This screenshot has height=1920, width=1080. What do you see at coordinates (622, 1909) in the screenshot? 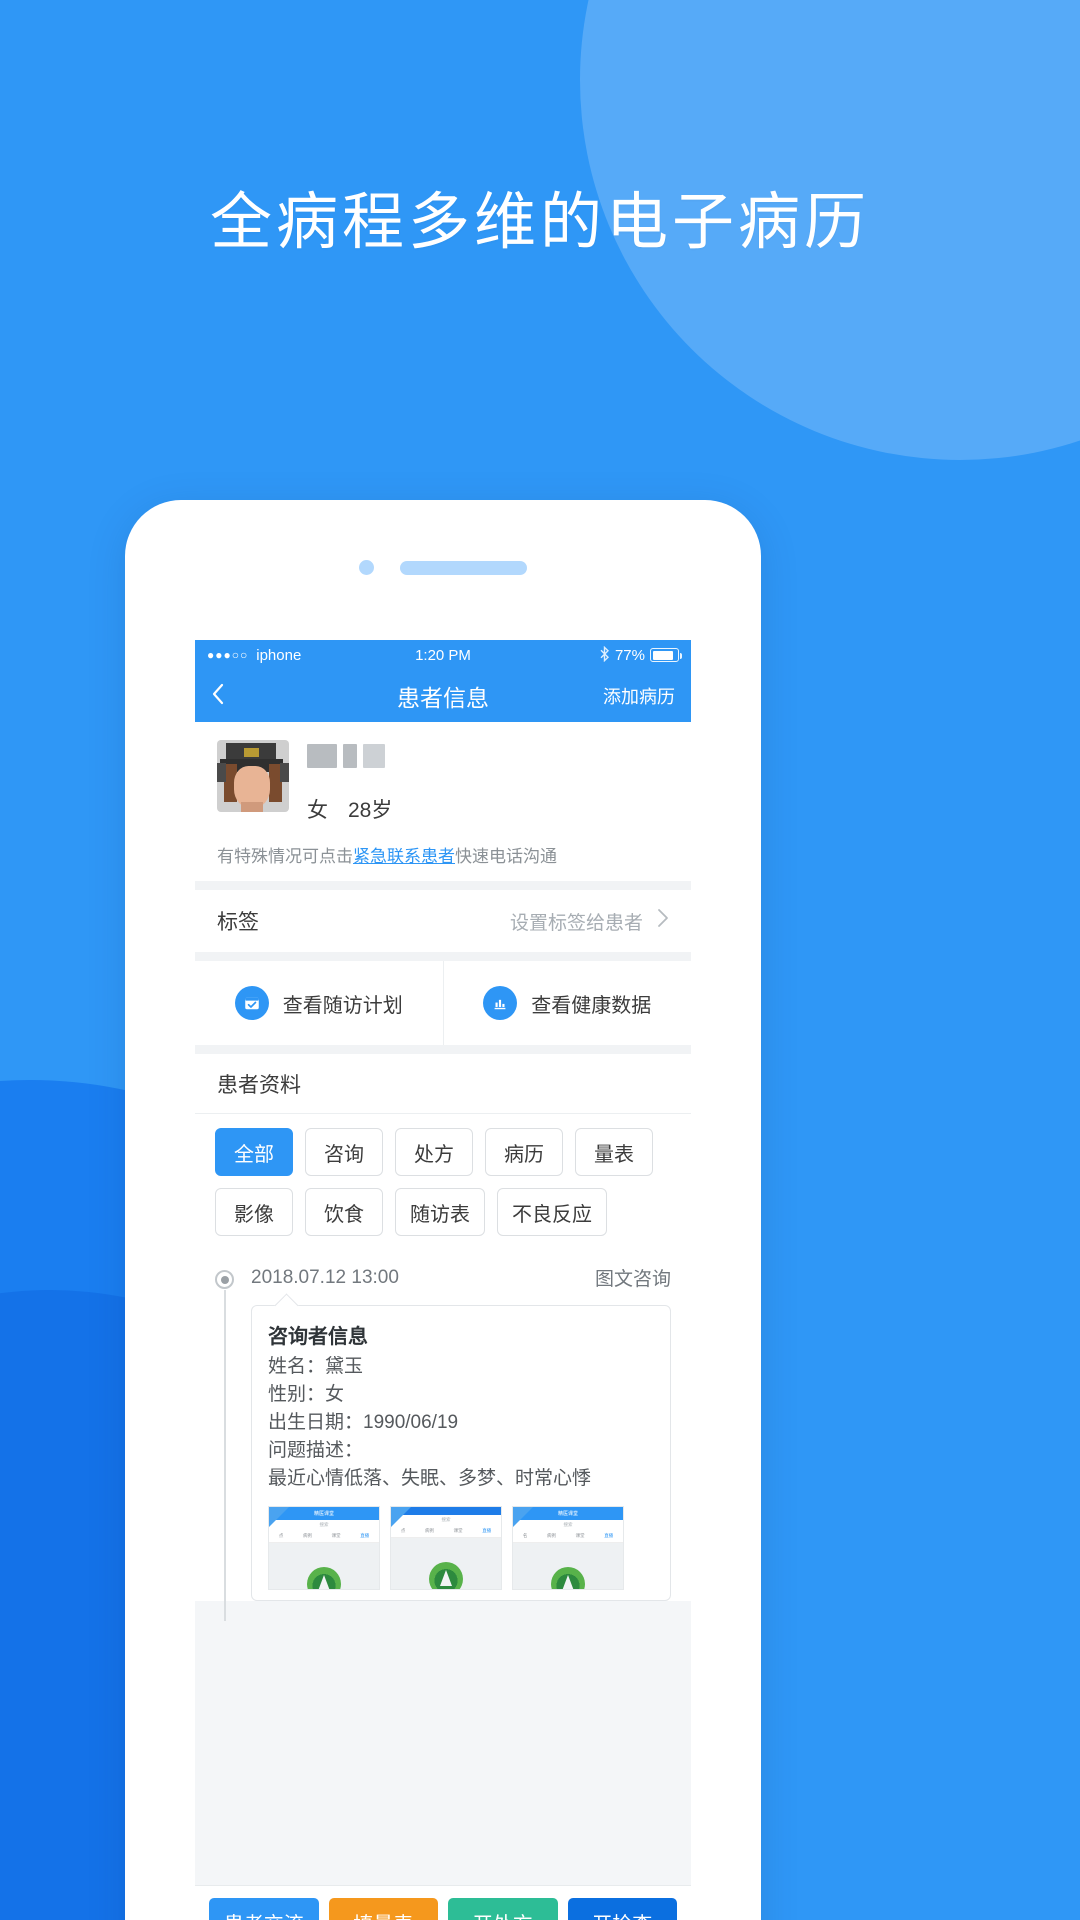
I see `order-exam-button: 开检查` at bounding box center [622, 1909].